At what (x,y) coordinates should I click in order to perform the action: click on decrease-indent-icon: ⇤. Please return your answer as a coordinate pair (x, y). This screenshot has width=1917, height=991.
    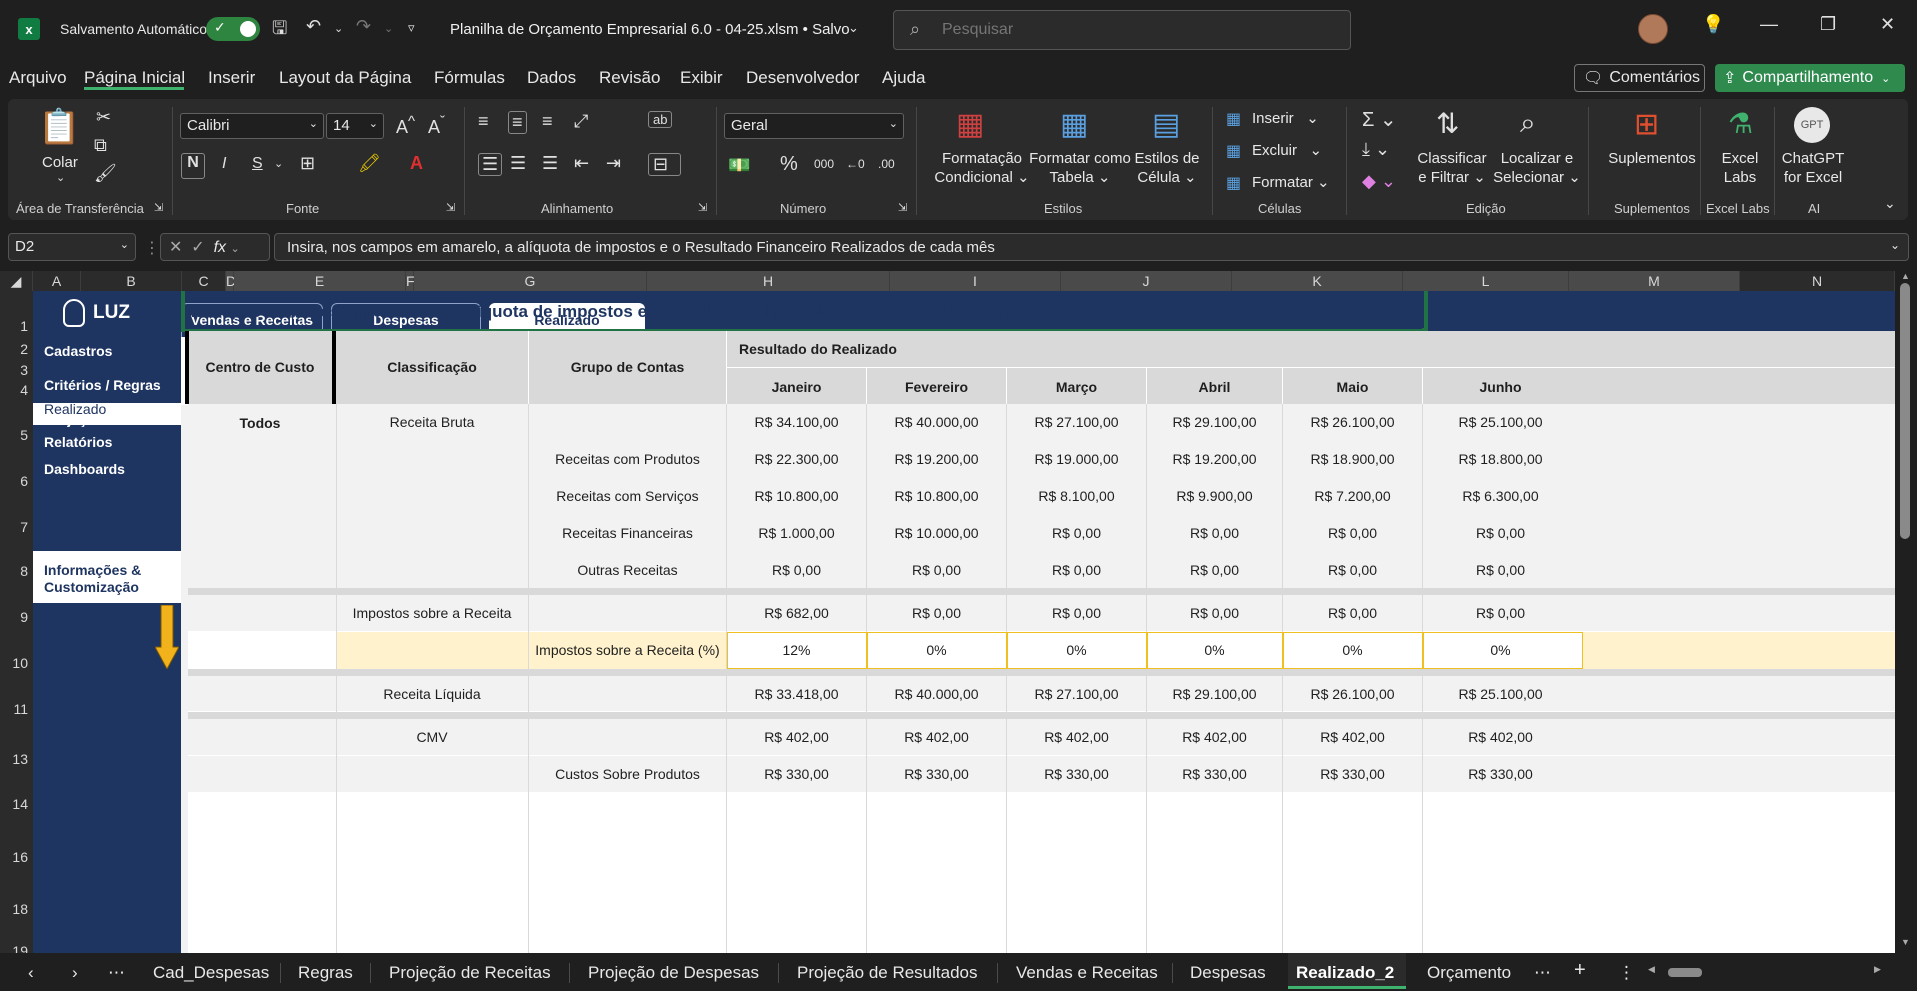
    Looking at the image, I should click on (581, 163).